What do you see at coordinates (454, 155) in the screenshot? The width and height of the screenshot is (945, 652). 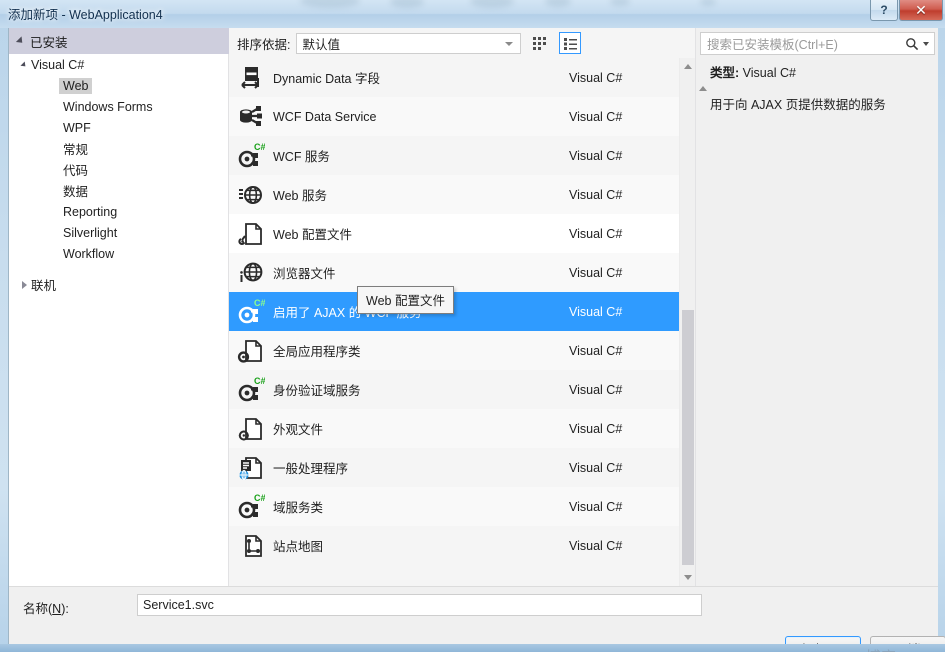 I see `template-list-item: C# WCF 服务 Visual C#` at bounding box center [454, 155].